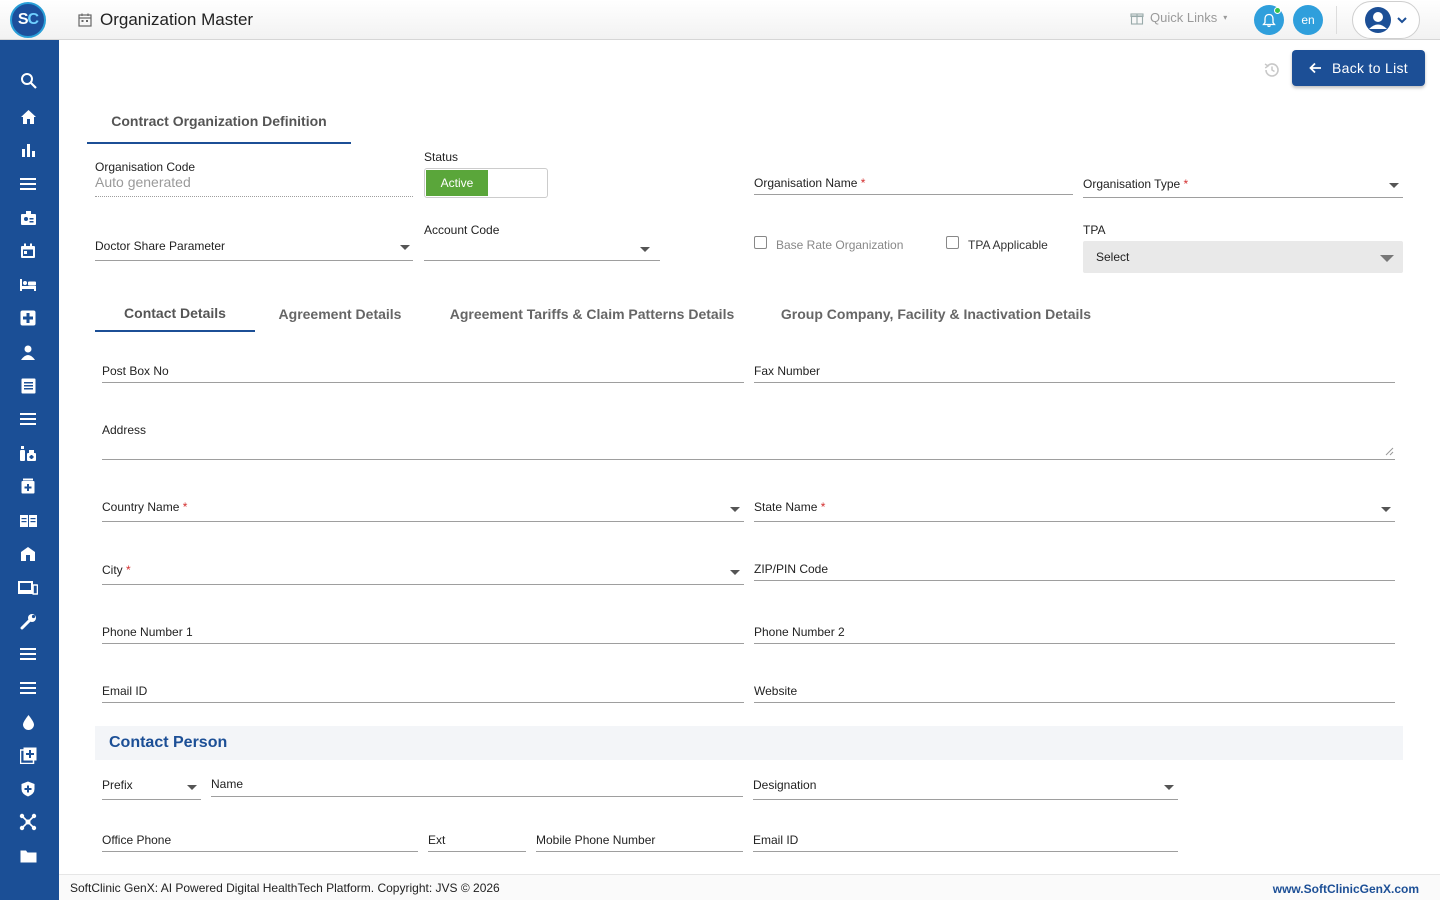  What do you see at coordinates (28, 251) in the screenshot?
I see `calendar-icon` at bounding box center [28, 251].